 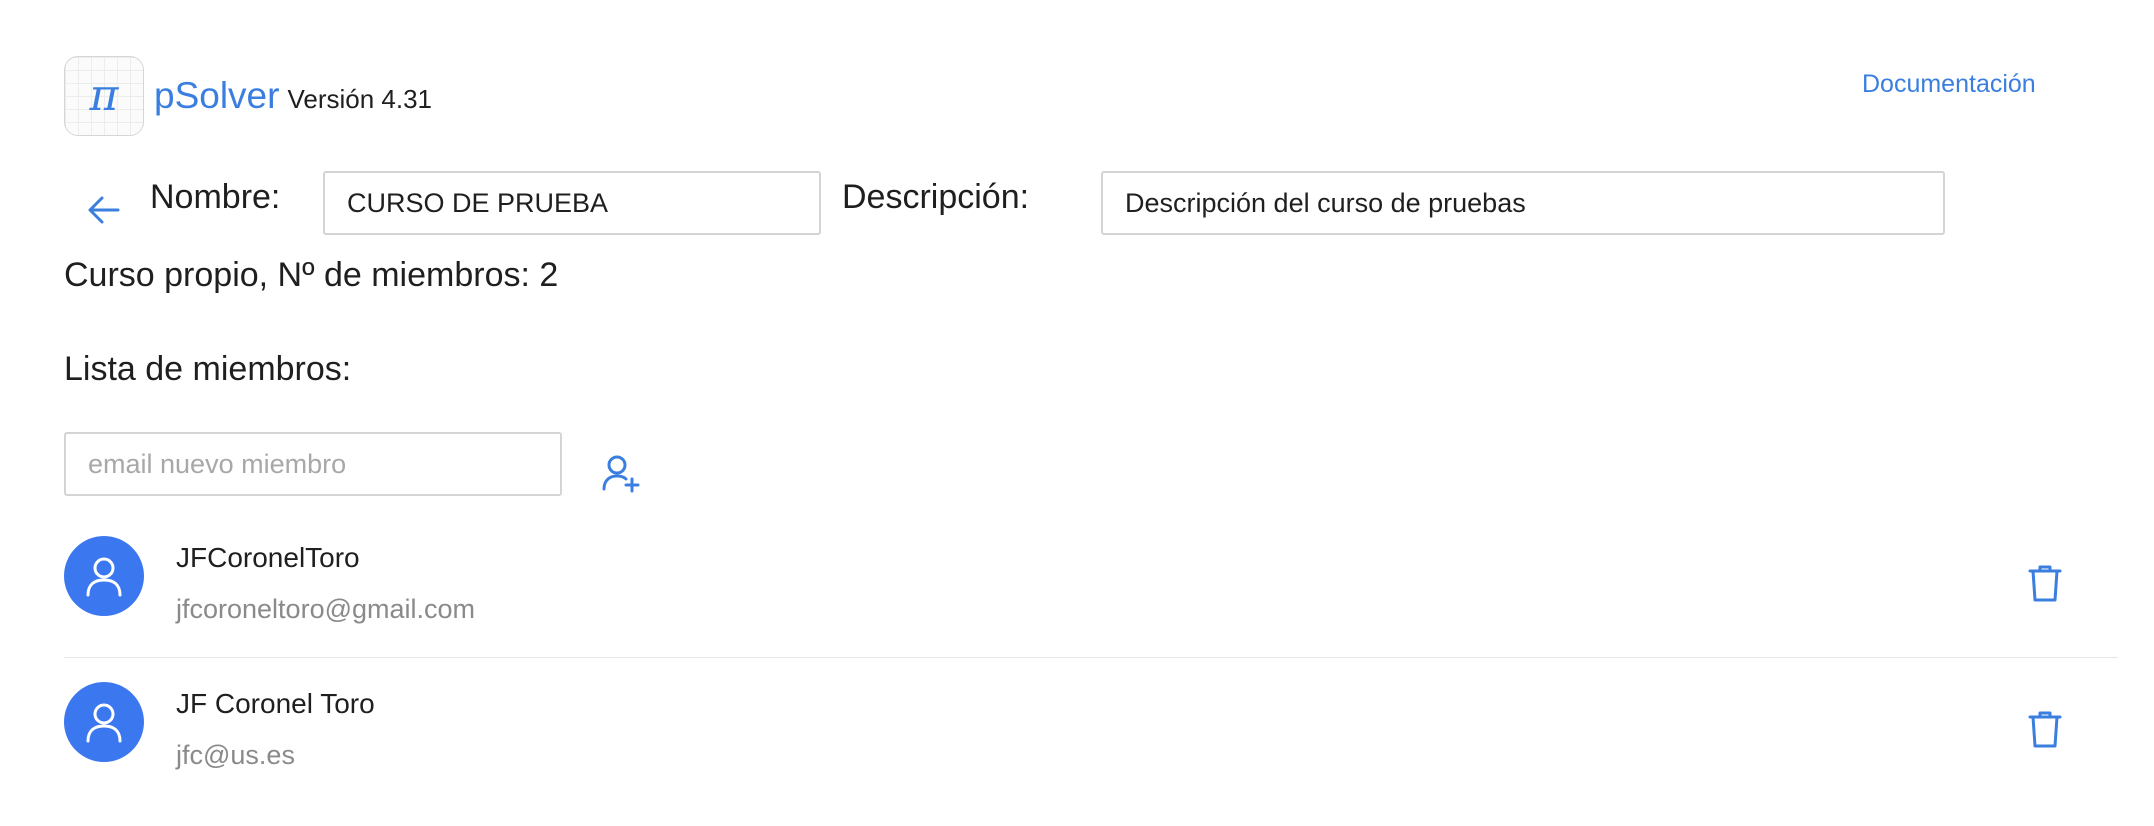 I want to click on name-label: Nombre:, so click(x=215, y=197).